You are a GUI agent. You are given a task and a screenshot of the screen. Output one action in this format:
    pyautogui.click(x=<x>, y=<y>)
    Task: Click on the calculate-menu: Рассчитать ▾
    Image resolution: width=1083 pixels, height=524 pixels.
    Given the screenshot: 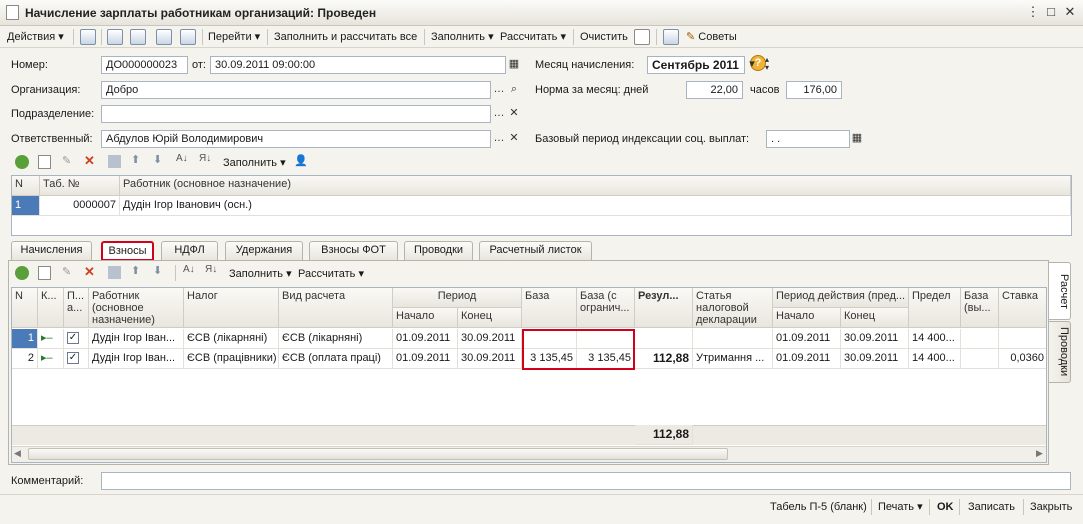 What is the action you would take?
    pyautogui.click(x=533, y=37)
    